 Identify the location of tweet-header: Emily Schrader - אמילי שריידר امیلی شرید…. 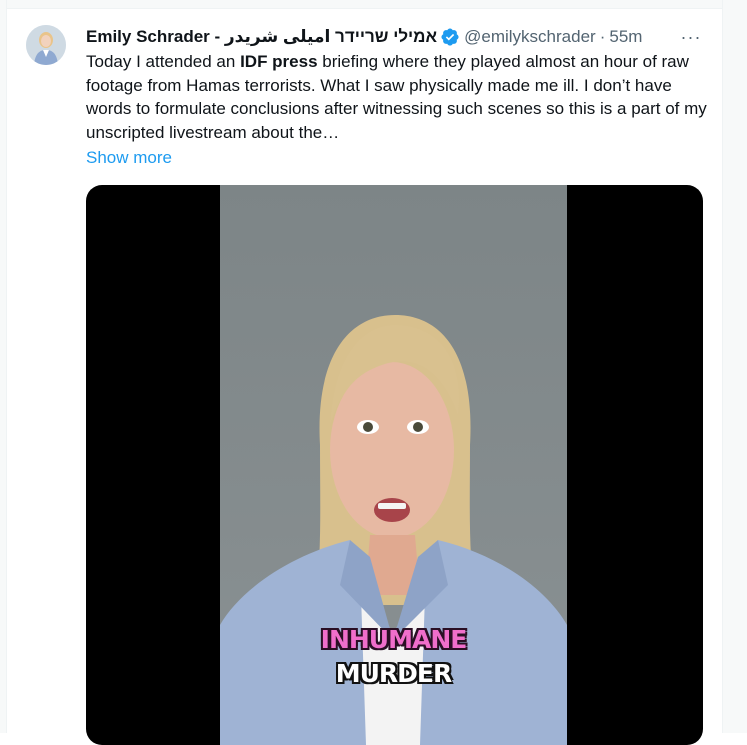
(364, 37).